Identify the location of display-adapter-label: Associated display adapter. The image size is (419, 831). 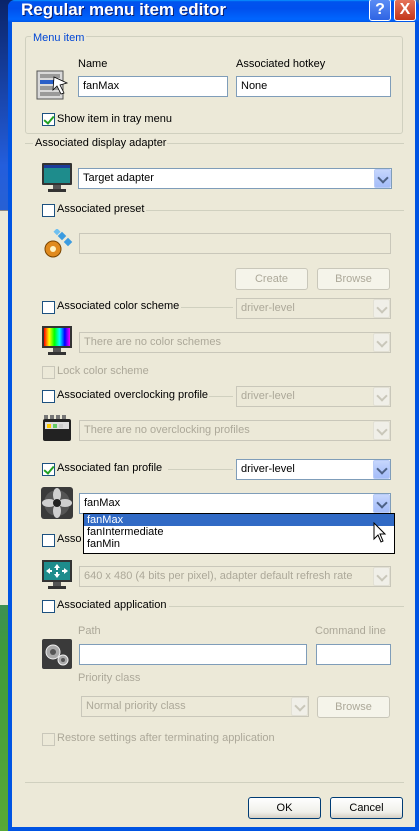
(101, 143).